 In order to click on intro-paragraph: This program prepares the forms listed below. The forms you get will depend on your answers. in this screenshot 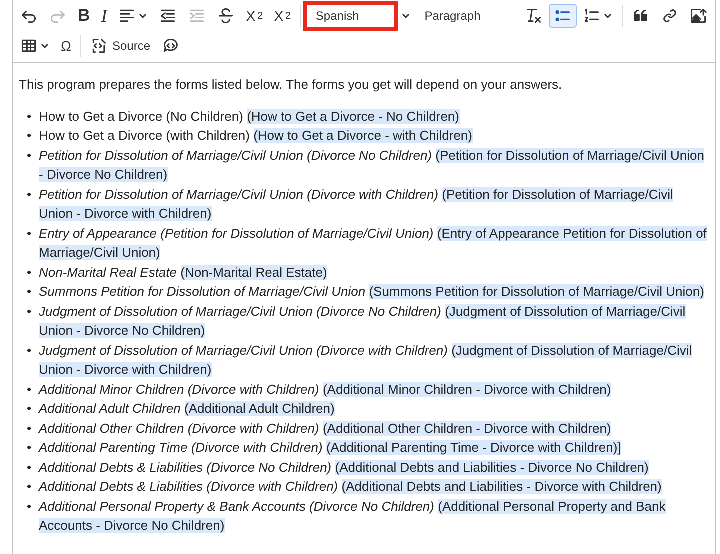, I will do `click(291, 85)`.